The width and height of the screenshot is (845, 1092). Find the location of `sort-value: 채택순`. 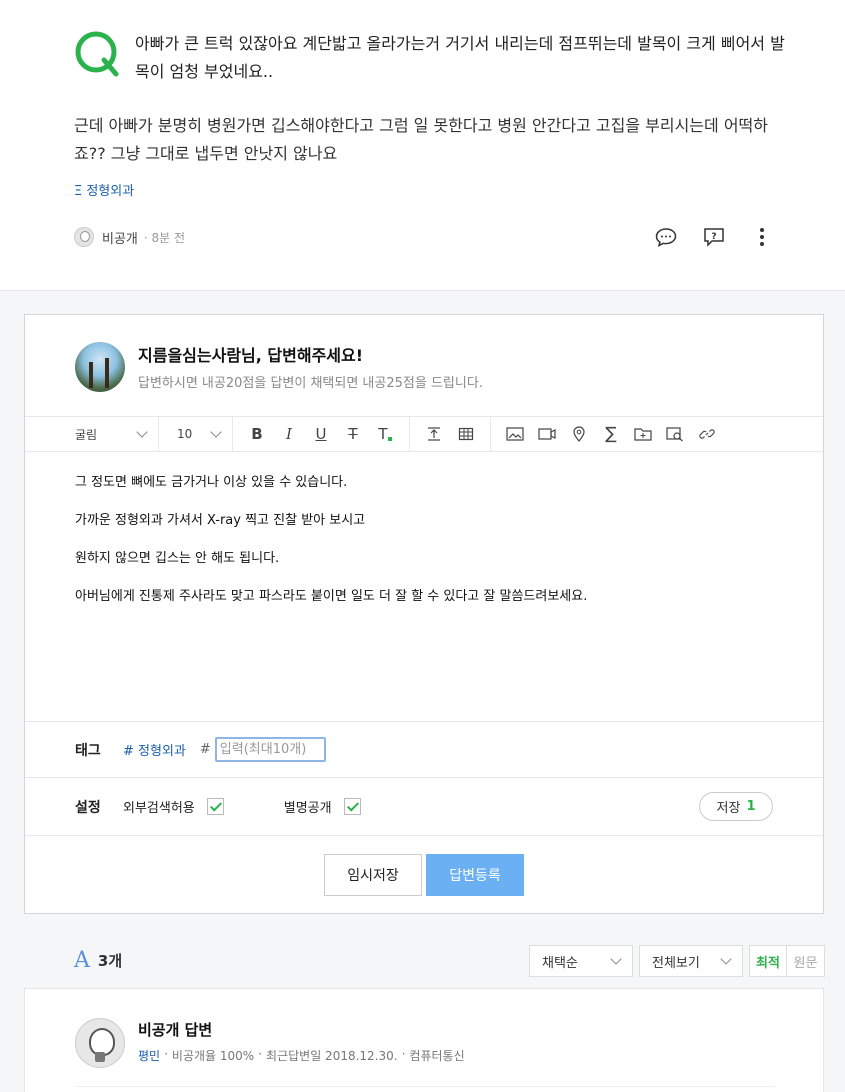

sort-value: 채택순 is located at coordinates (560, 963).